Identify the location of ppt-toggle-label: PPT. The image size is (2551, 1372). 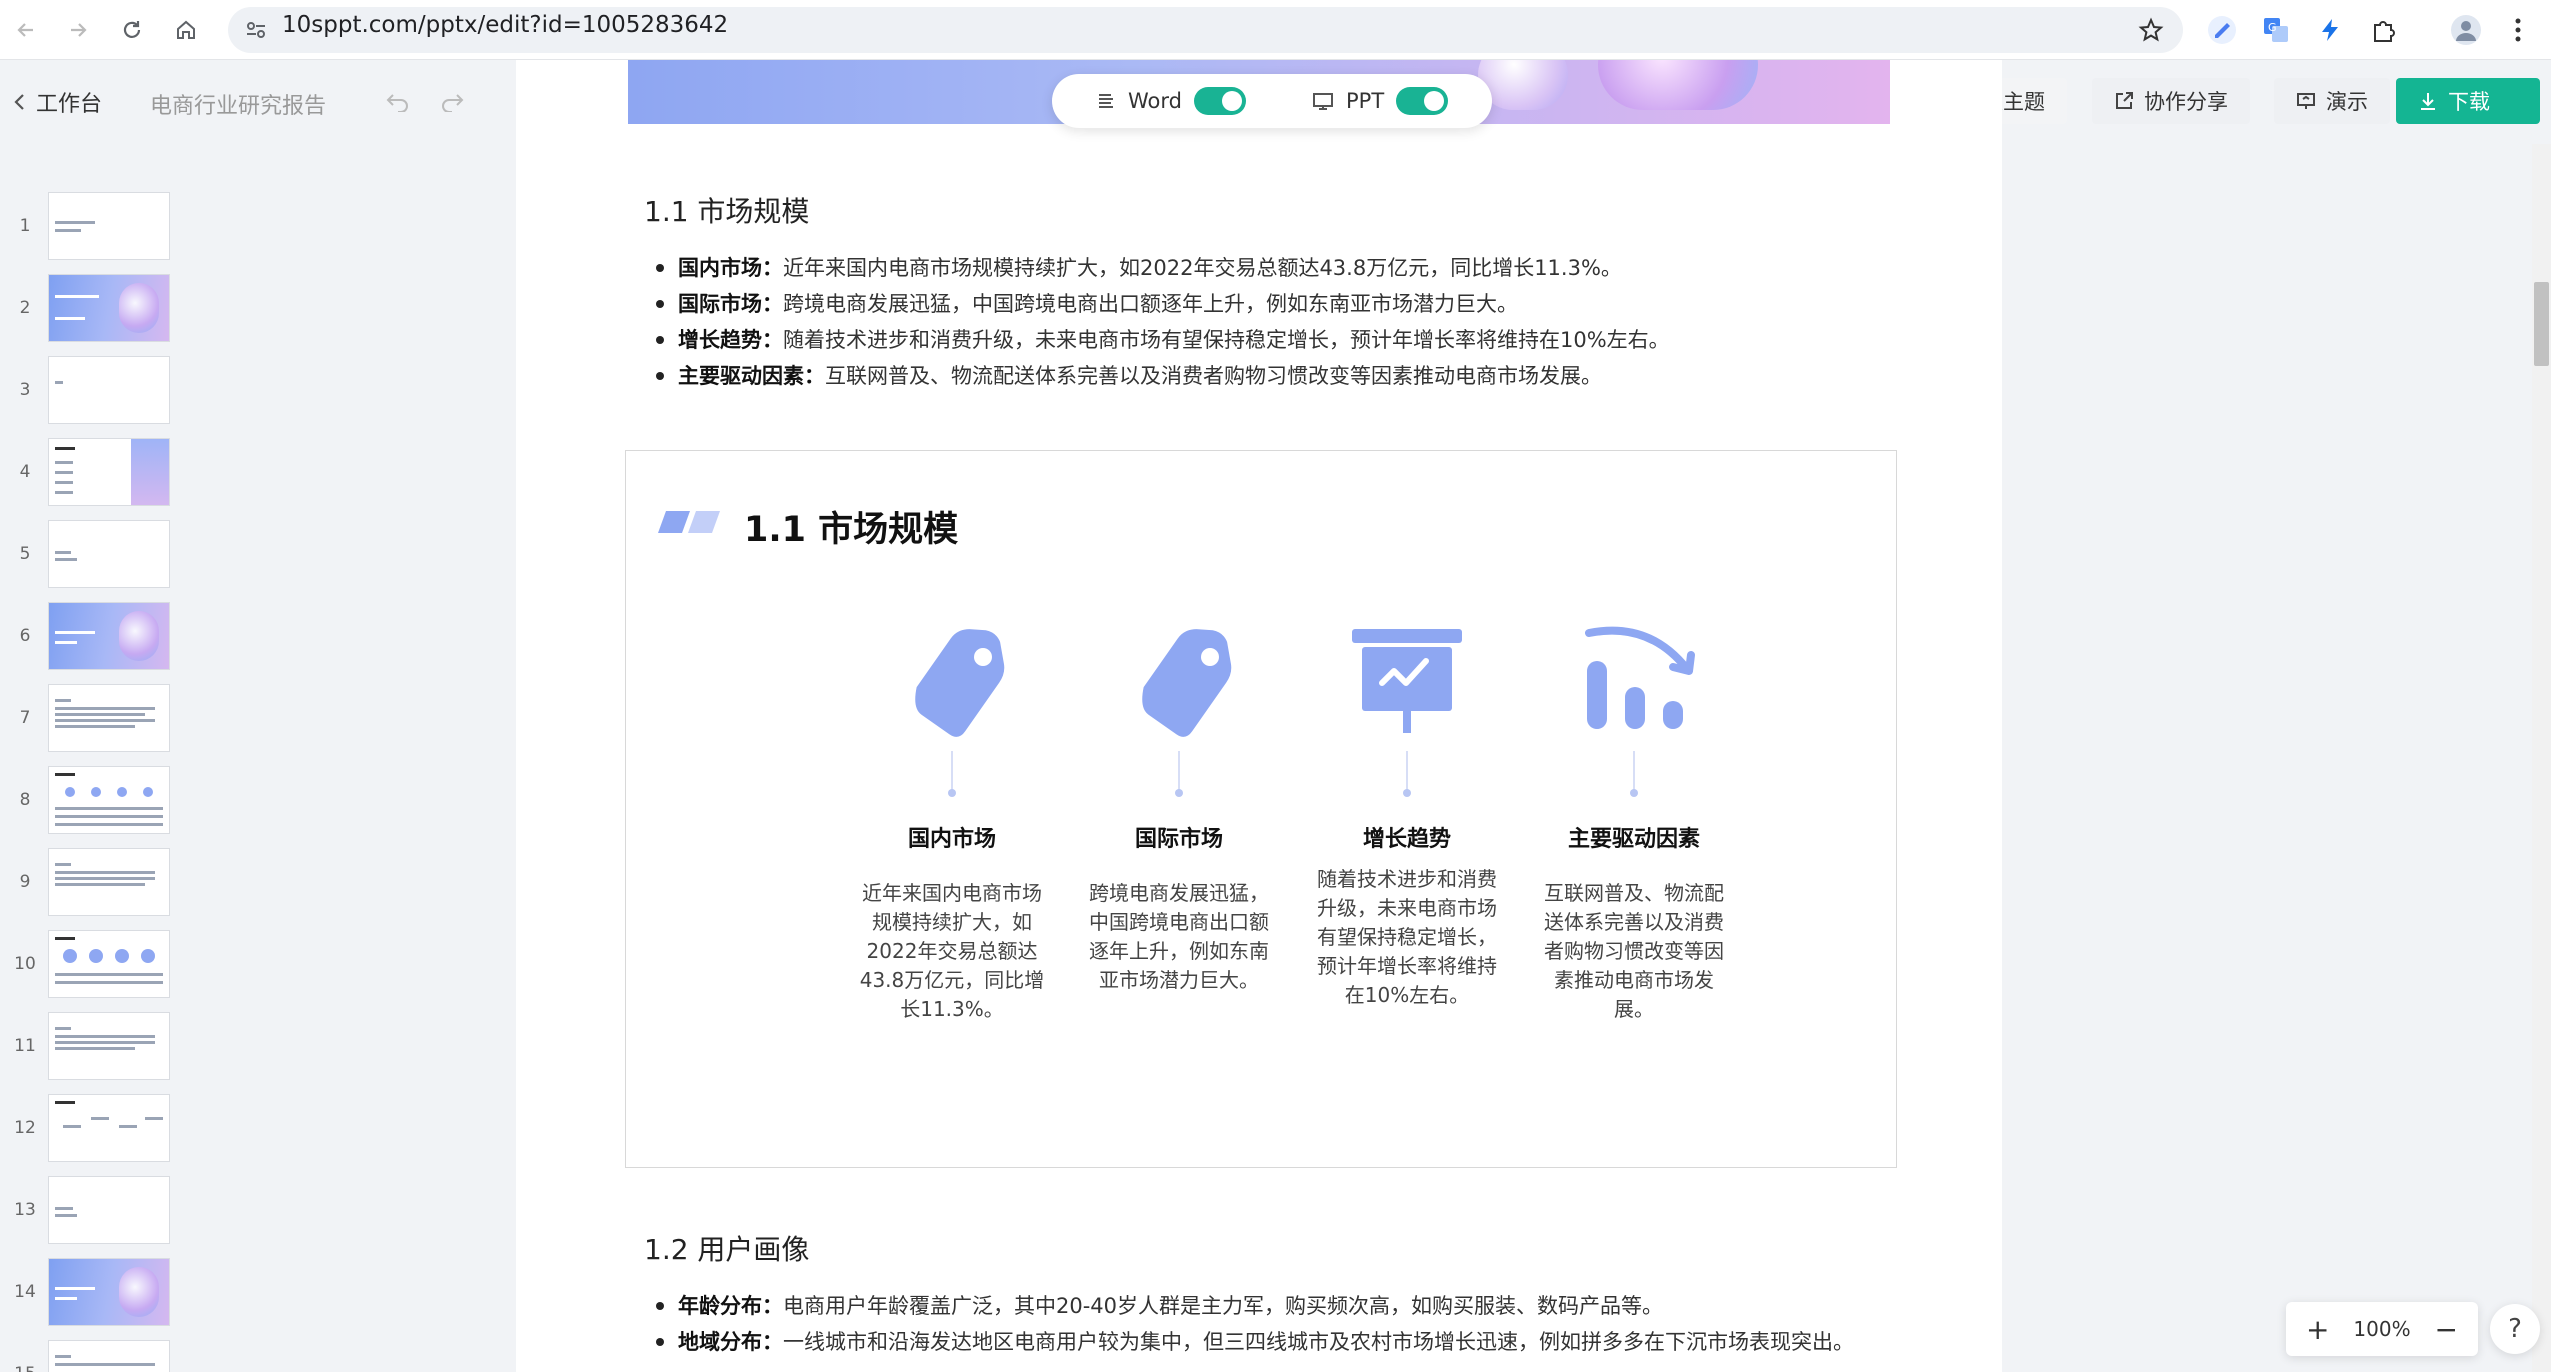
(1365, 101).